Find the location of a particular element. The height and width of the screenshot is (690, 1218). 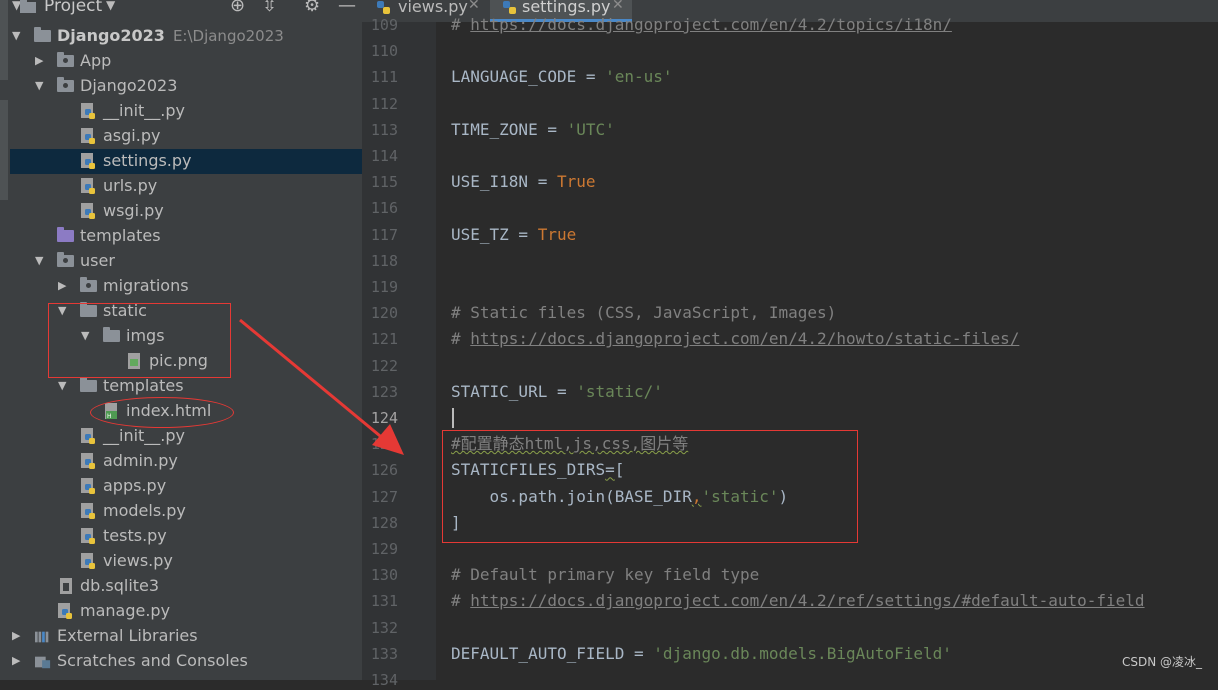

tree-item-user: ▼ user is located at coordinates (186, 261).